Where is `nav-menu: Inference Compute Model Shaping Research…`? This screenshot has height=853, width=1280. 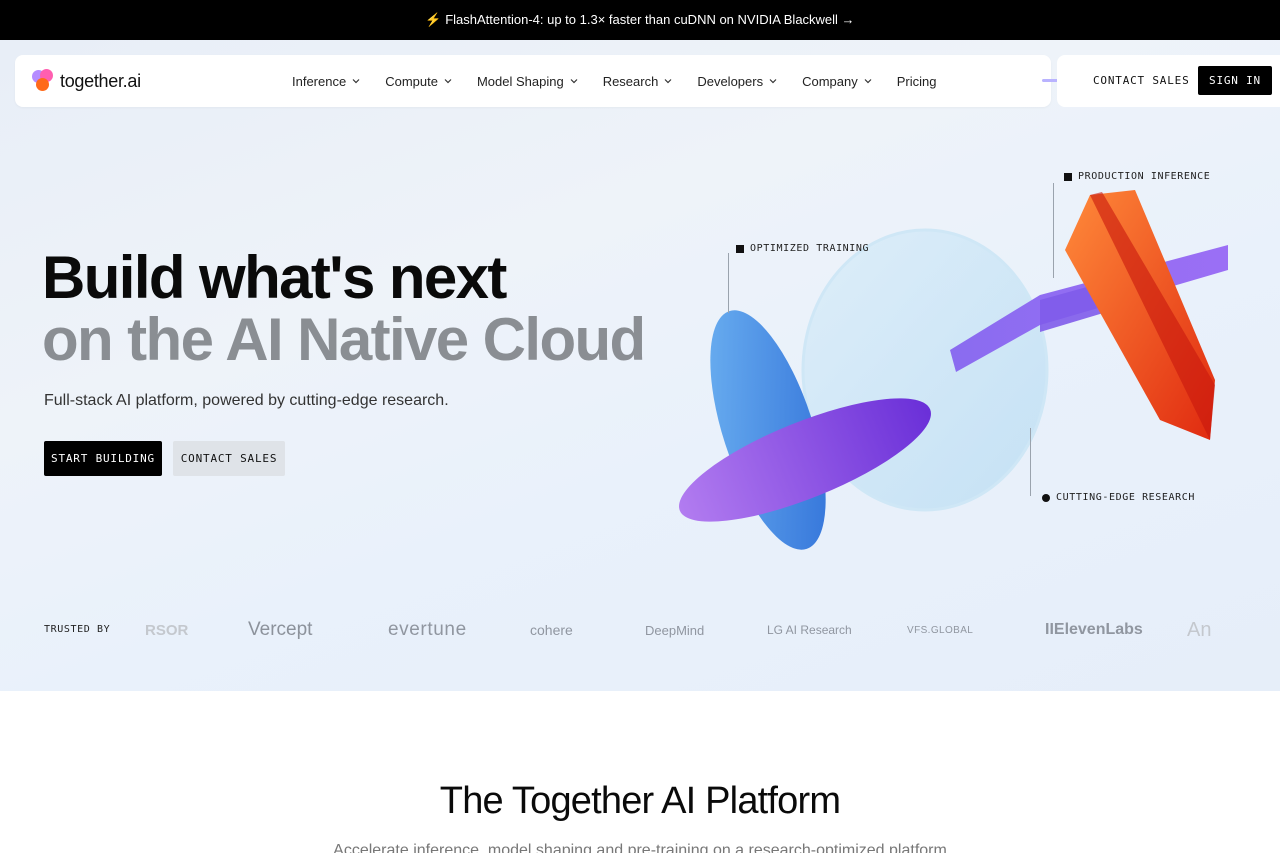
nav-menu: Inference Compute Model Shaping Research… is located at coordinates (626, 81).